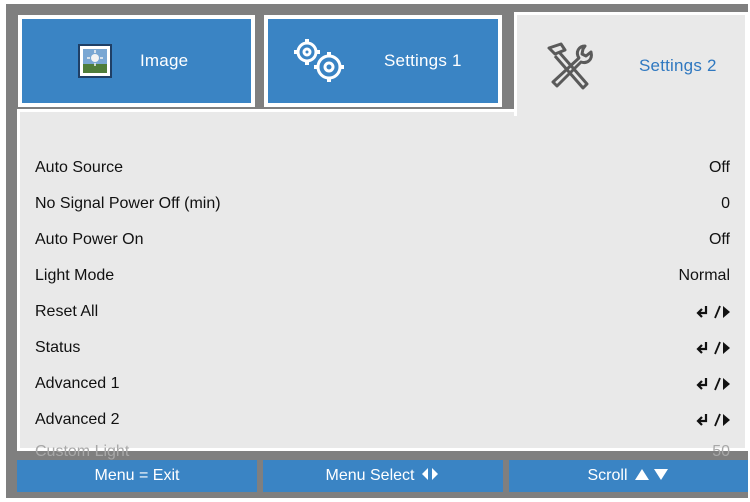 The height and width of the screenshot is (502, 750). What do you see at coordinates (95, 61) in the screenshot?
I see `image-icon` at bounding box center [95, 61].